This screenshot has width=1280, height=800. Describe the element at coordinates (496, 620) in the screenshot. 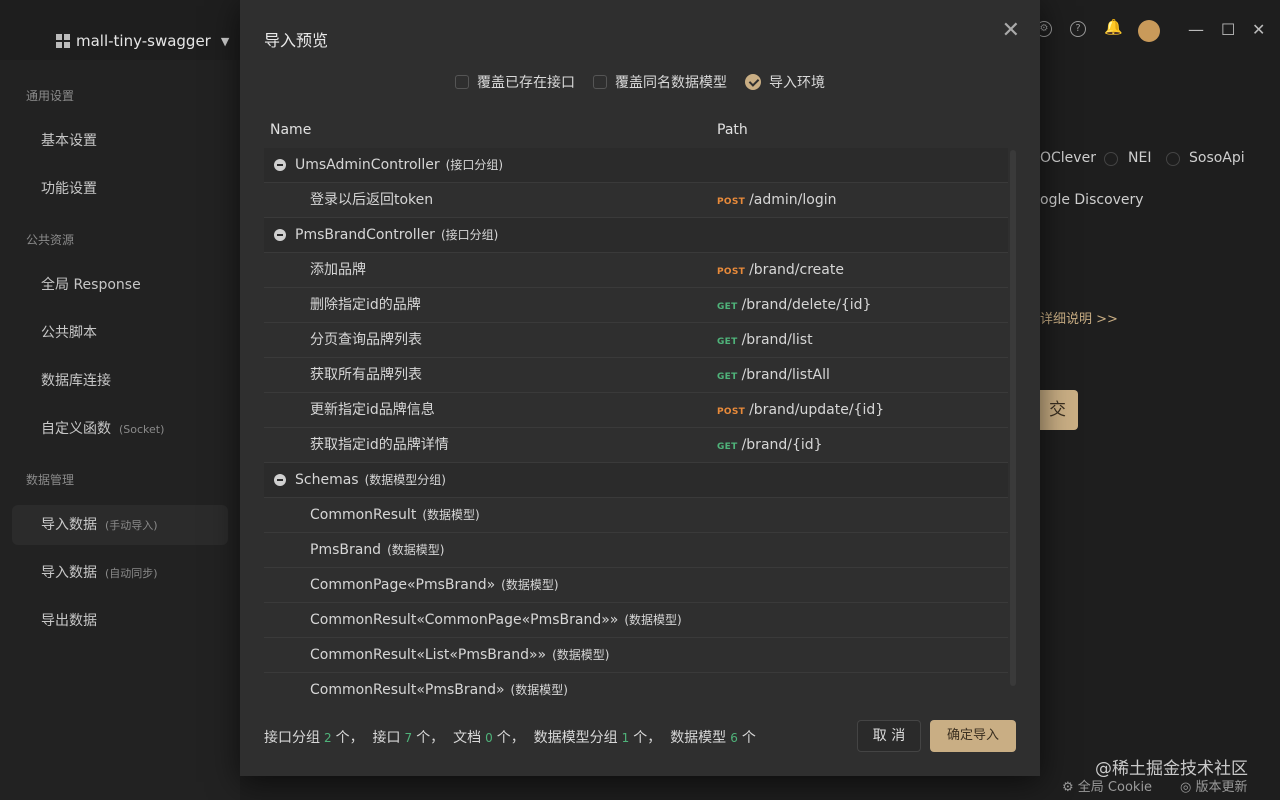

I see `row-name: CommonResult«CommonPage«PmsBrand»» (数据模型)` at that location.